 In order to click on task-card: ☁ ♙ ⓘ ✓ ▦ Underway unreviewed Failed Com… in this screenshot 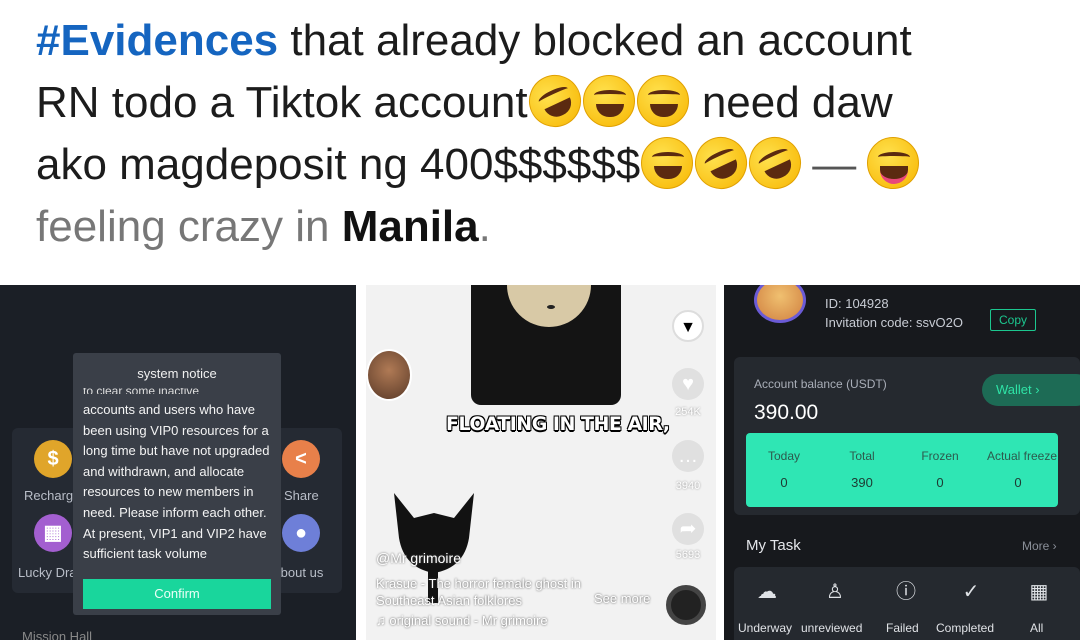, I will do `click(907, 603)`.